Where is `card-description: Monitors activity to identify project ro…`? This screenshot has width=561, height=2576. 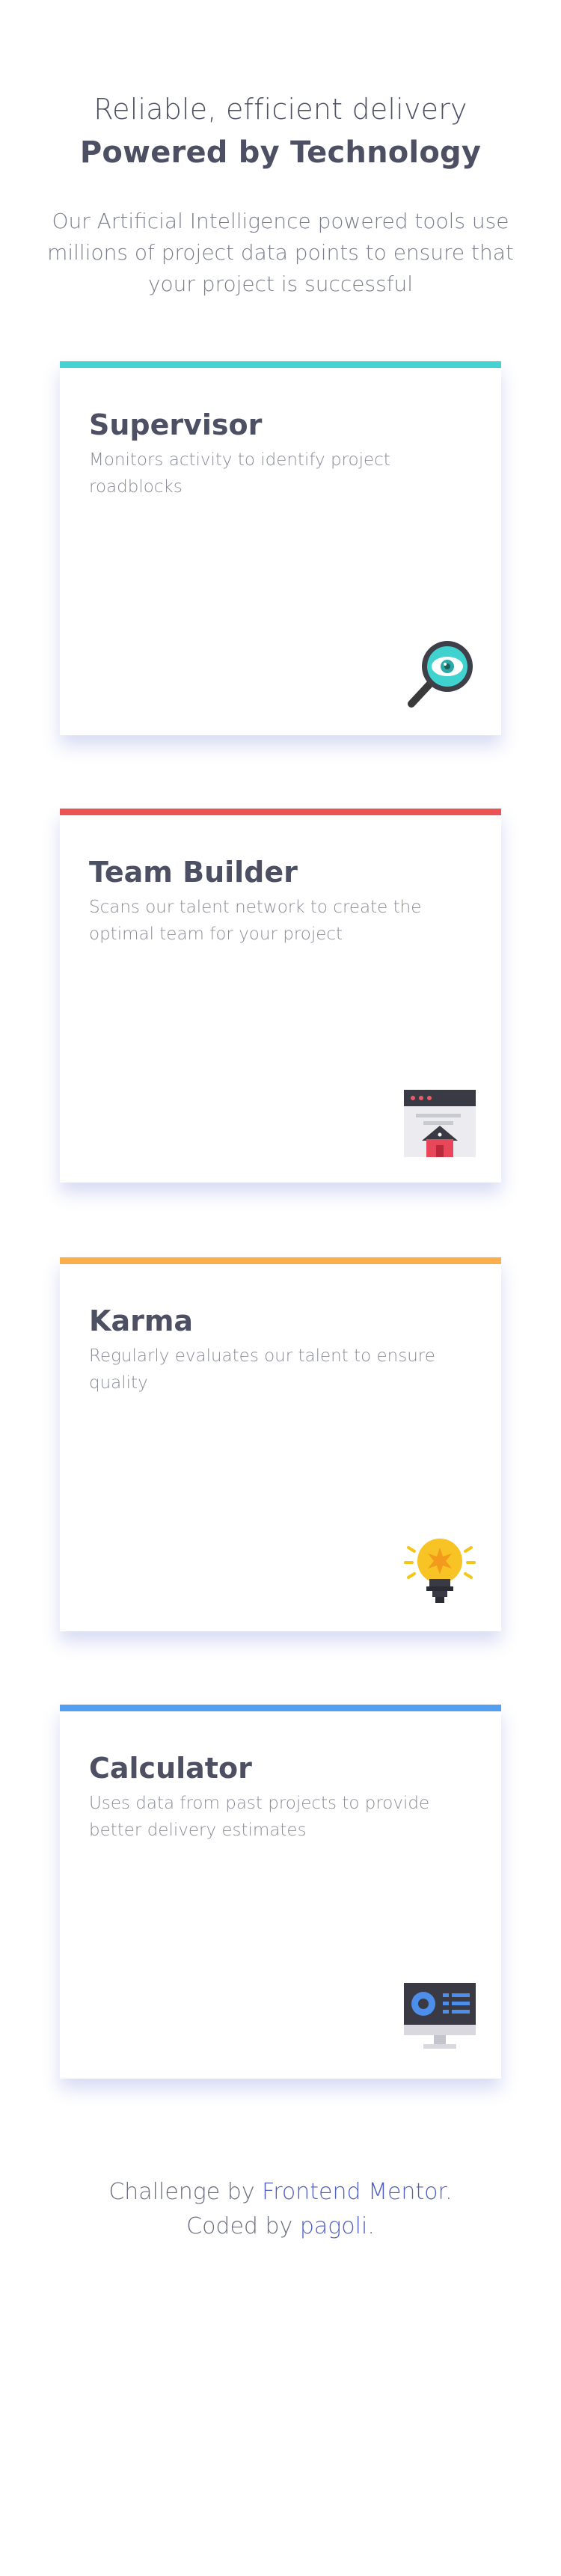
card-description: Monitors activity to identify project ro… is located at coordinates (239, 473).